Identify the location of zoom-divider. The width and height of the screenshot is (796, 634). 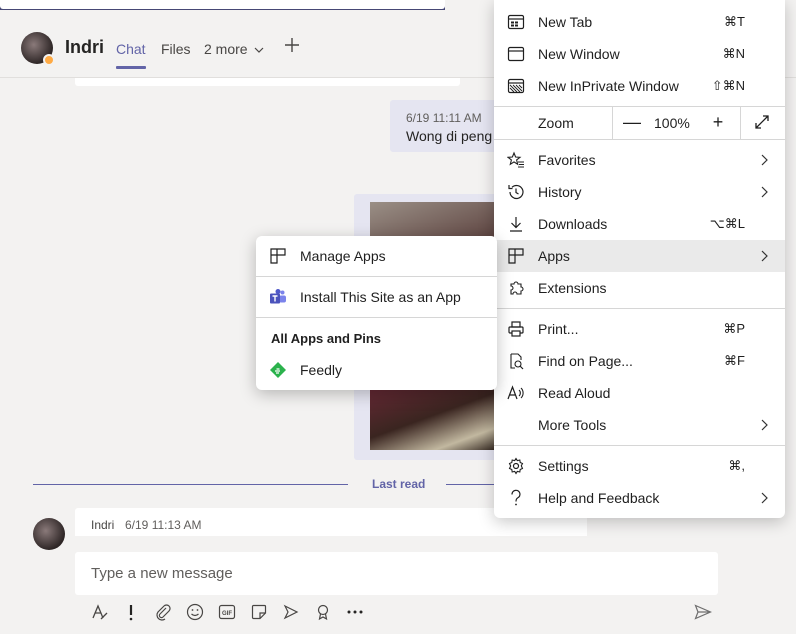
(740, 122).